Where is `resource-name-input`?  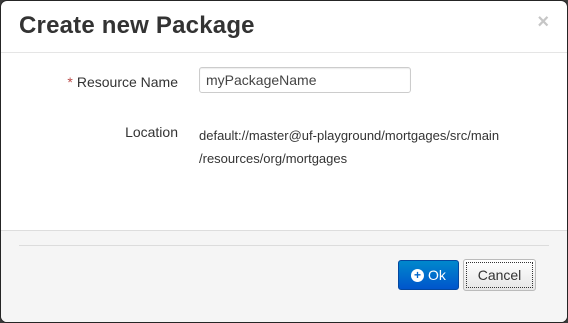
resource-name-input is located at coordinates (305, 80).